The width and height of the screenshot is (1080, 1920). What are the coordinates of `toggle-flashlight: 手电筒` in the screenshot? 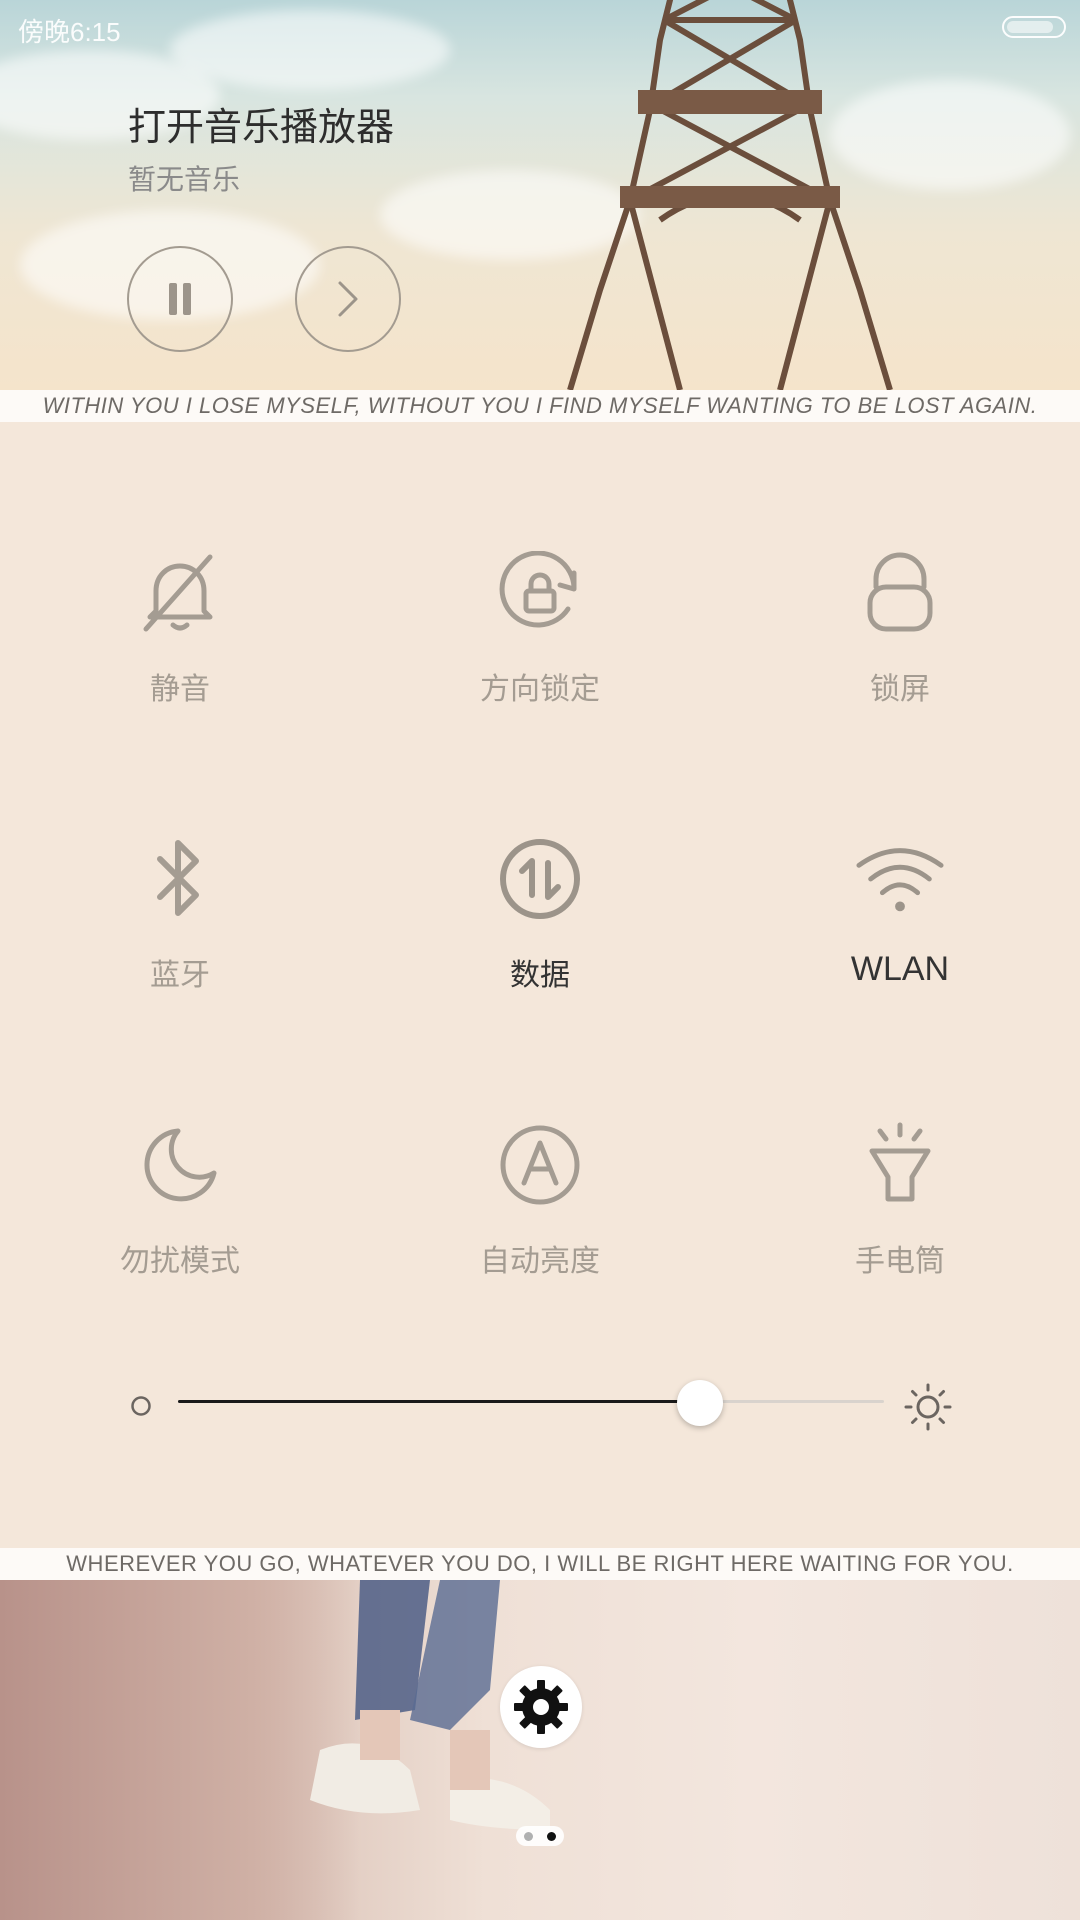 It's located at (900, 1220).